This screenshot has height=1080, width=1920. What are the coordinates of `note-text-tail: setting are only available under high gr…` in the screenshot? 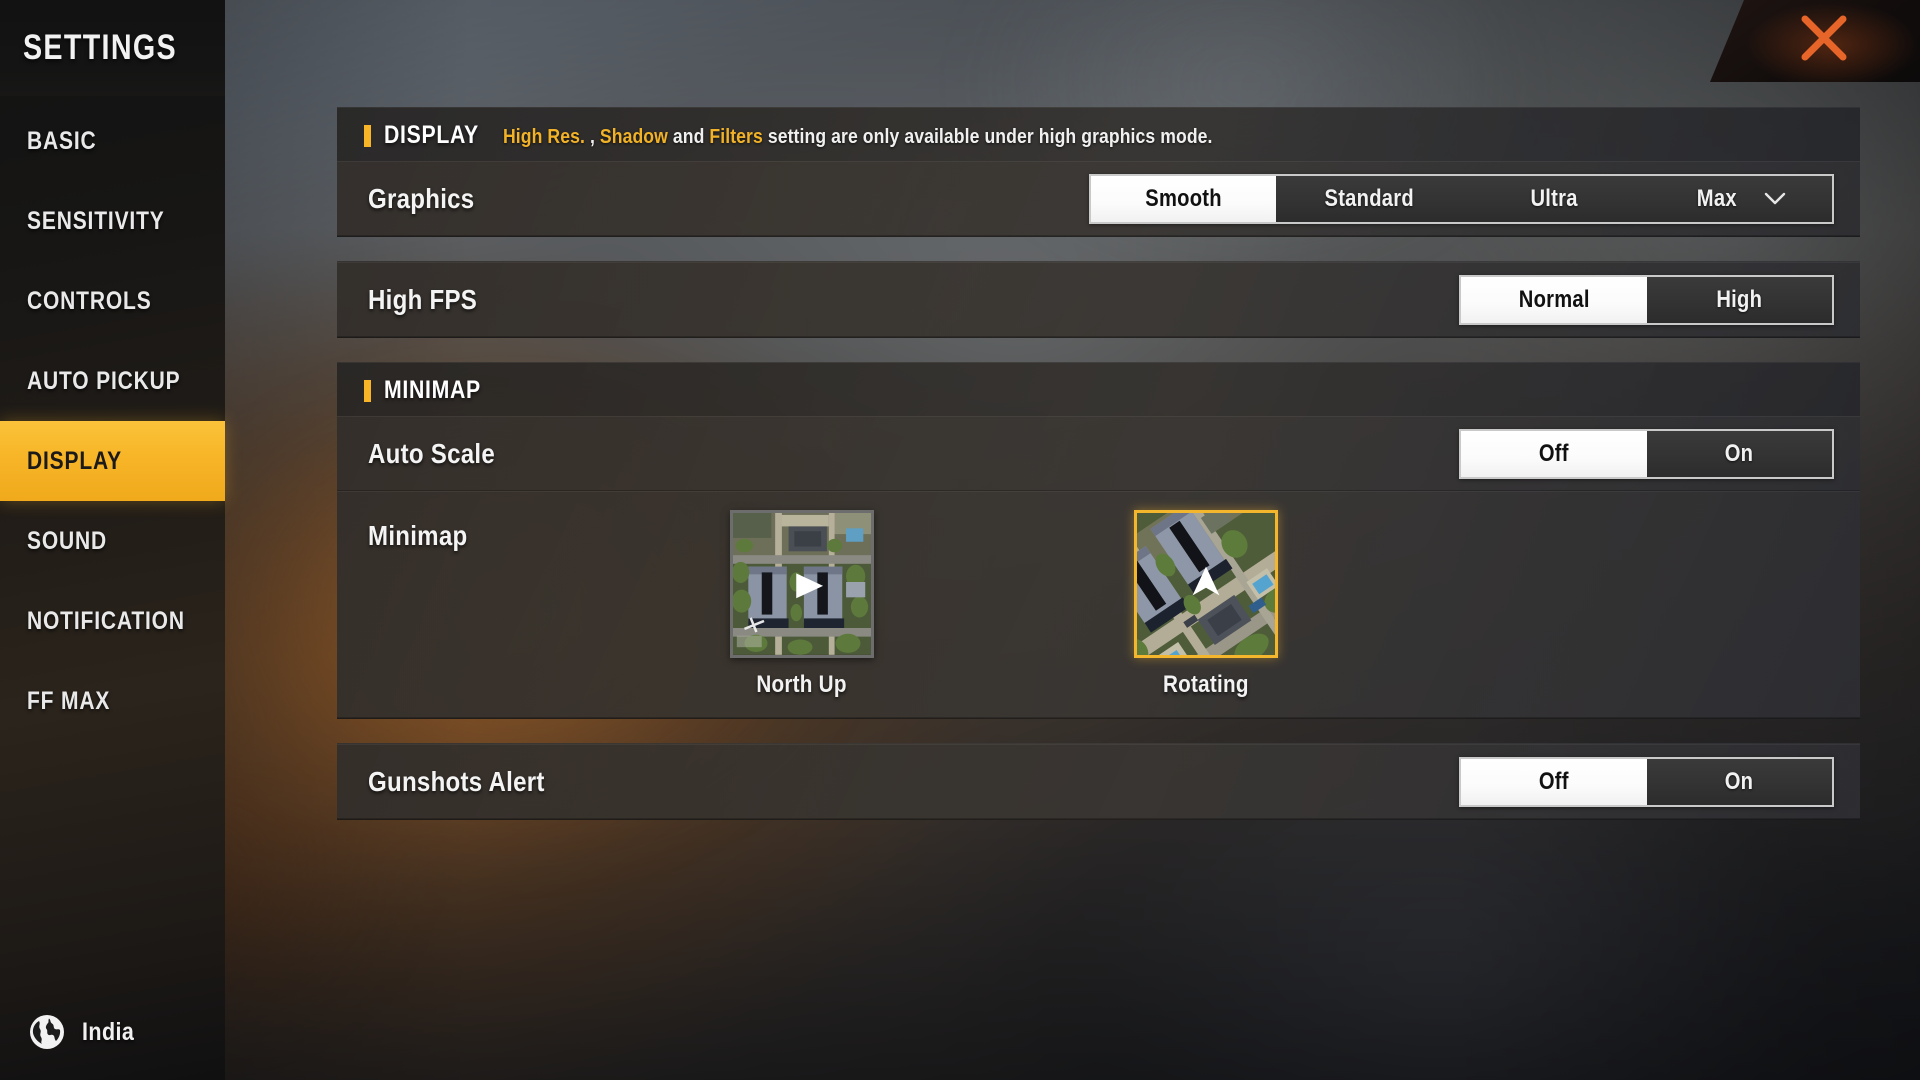 It's located at (987, 137).